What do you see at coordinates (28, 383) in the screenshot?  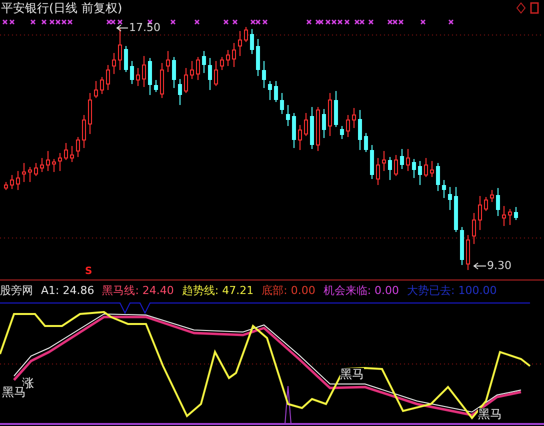 I see `signal-label: 涨` at bounding box center [28, 383].